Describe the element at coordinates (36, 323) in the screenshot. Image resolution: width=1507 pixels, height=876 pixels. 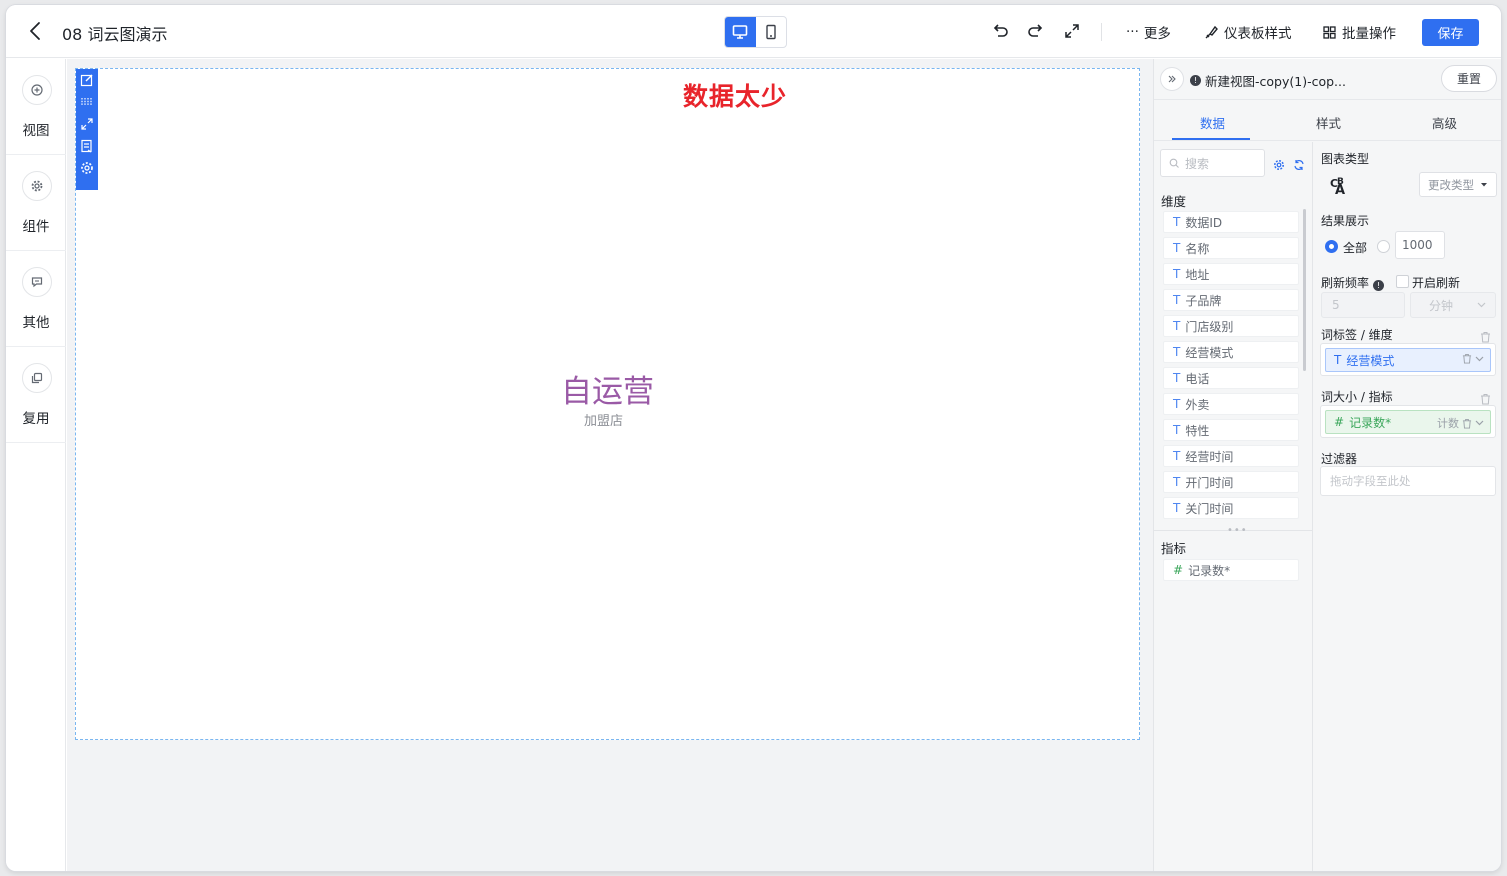
I see `sidebar-item-label: 其他` at that location.